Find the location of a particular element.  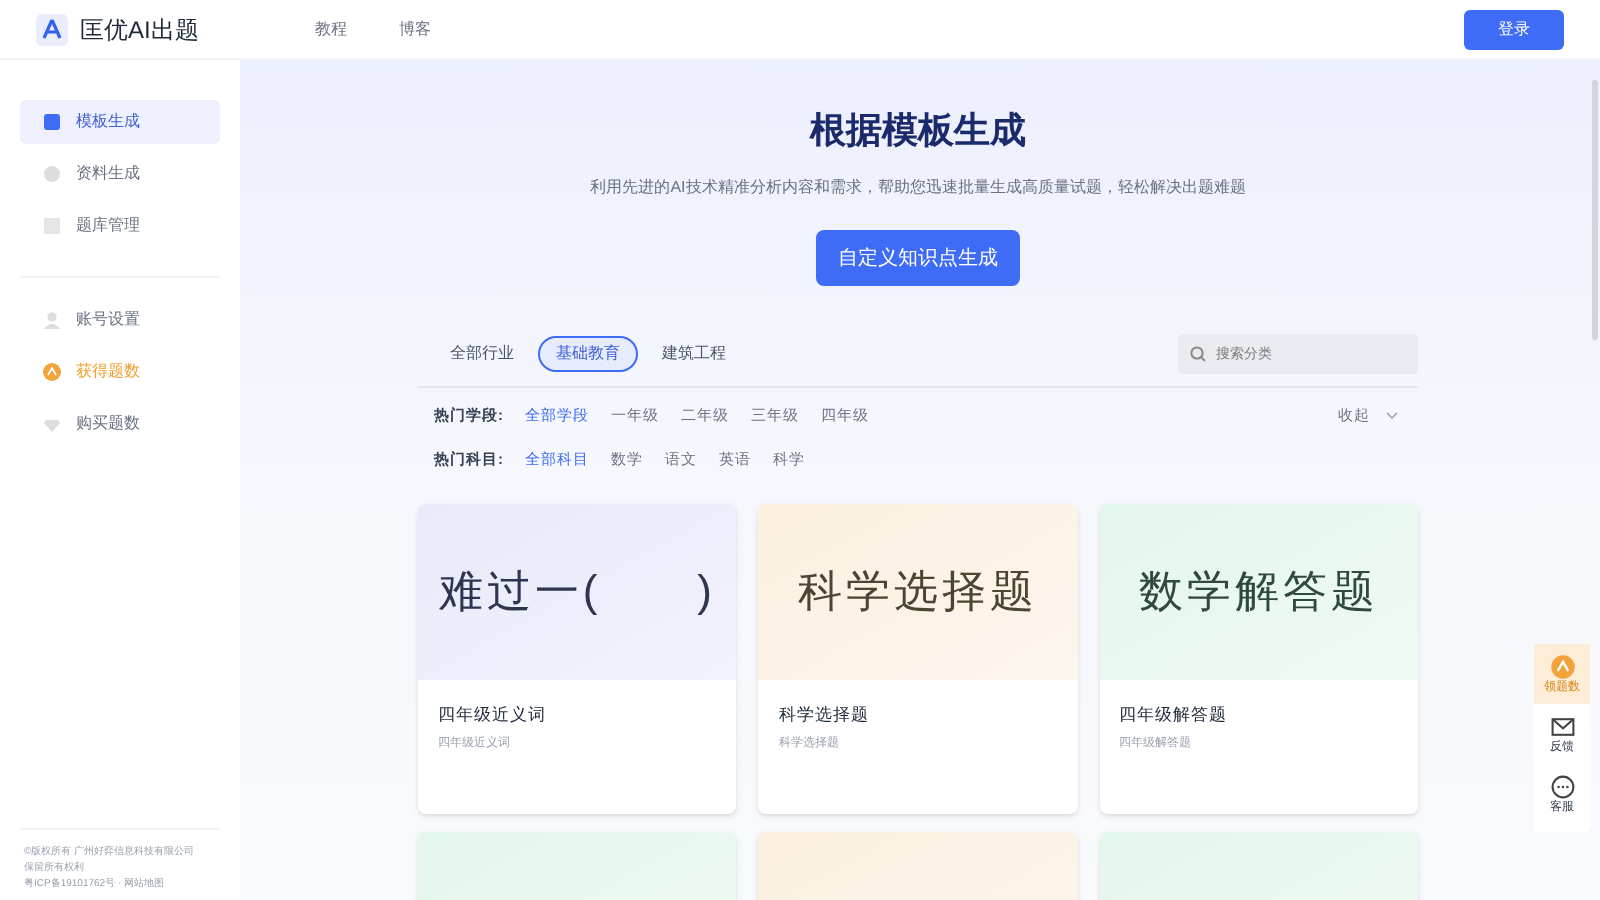

custom-generate-button: 自定义知识点生成 is located at coordinates (918, 258).